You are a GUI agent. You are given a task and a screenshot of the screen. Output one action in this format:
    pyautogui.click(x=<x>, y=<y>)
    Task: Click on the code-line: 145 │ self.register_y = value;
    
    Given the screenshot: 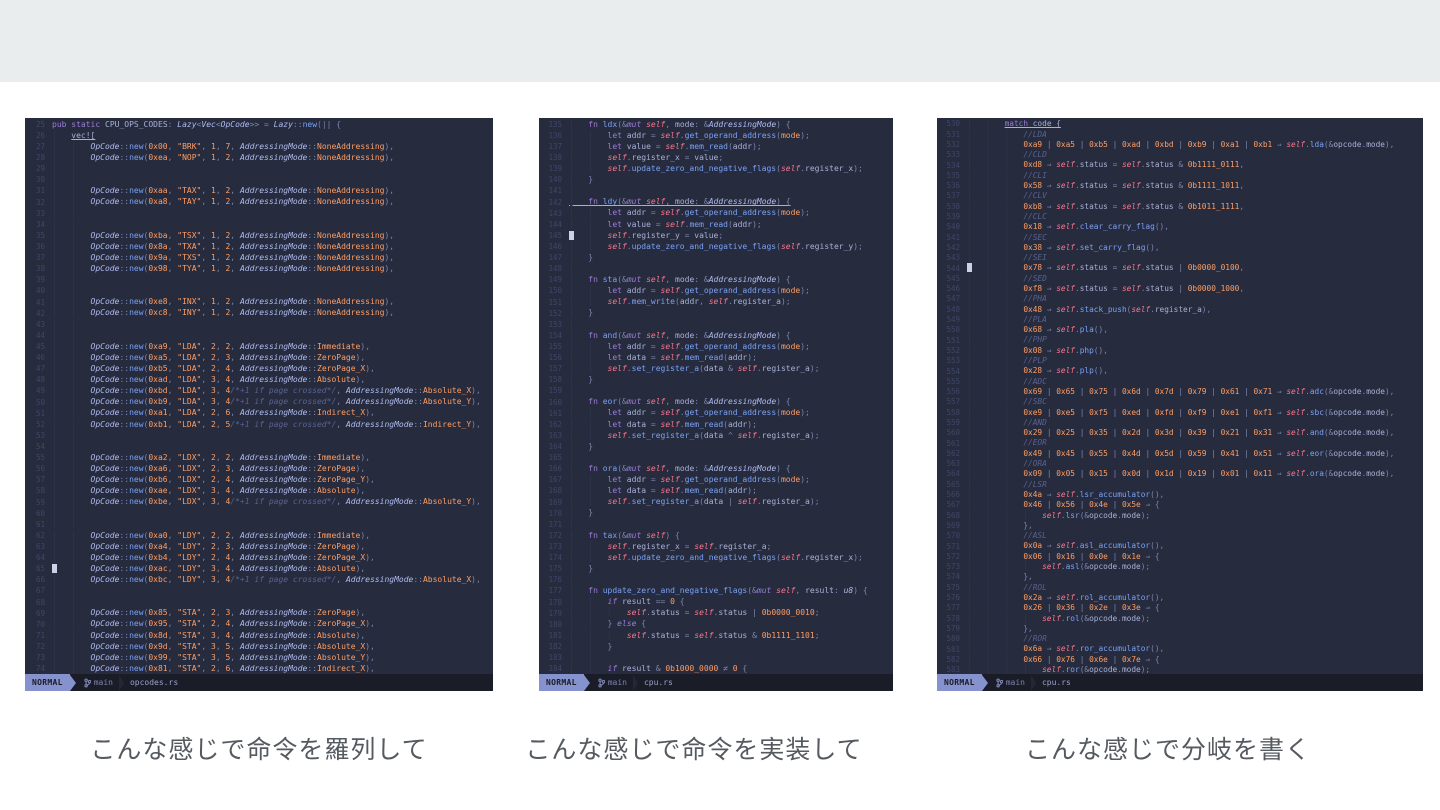 What is the action you would take?
    pyautogui.click(x=716, y=235)
    